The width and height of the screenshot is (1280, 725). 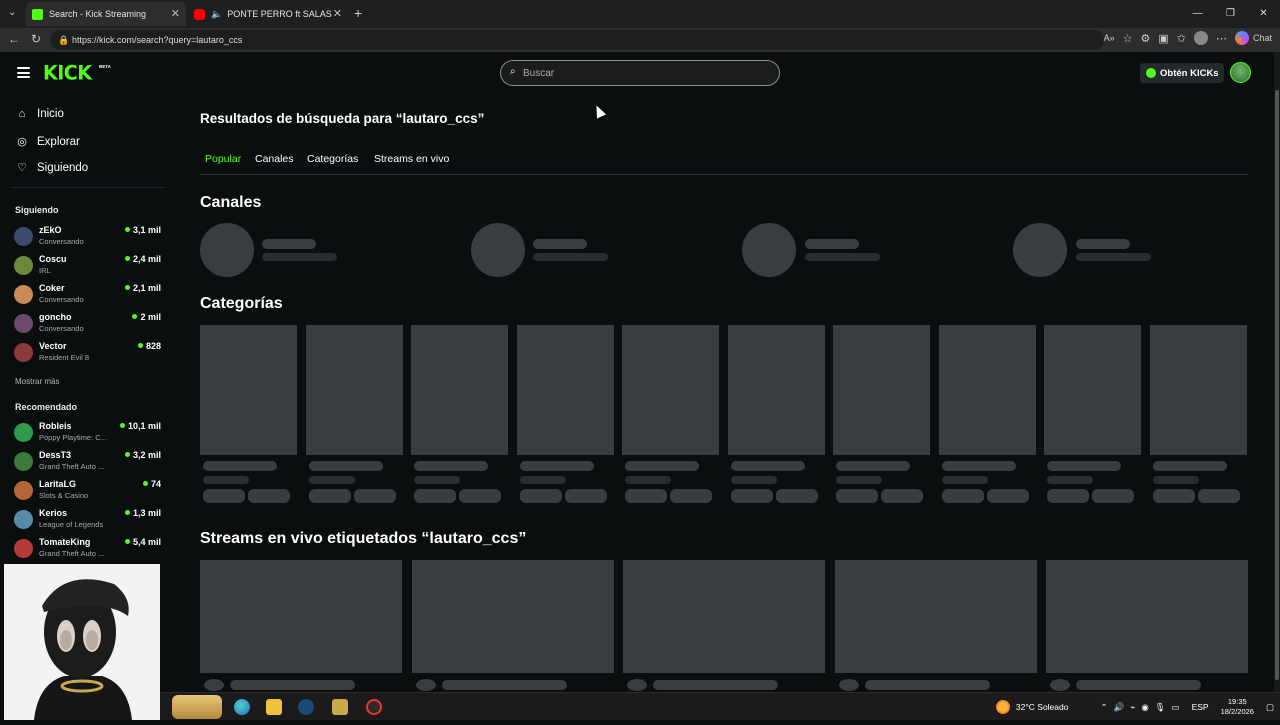 I want to click on sidebar-item-inicio: ⌂ Inicio, so click(x=40, y=114).